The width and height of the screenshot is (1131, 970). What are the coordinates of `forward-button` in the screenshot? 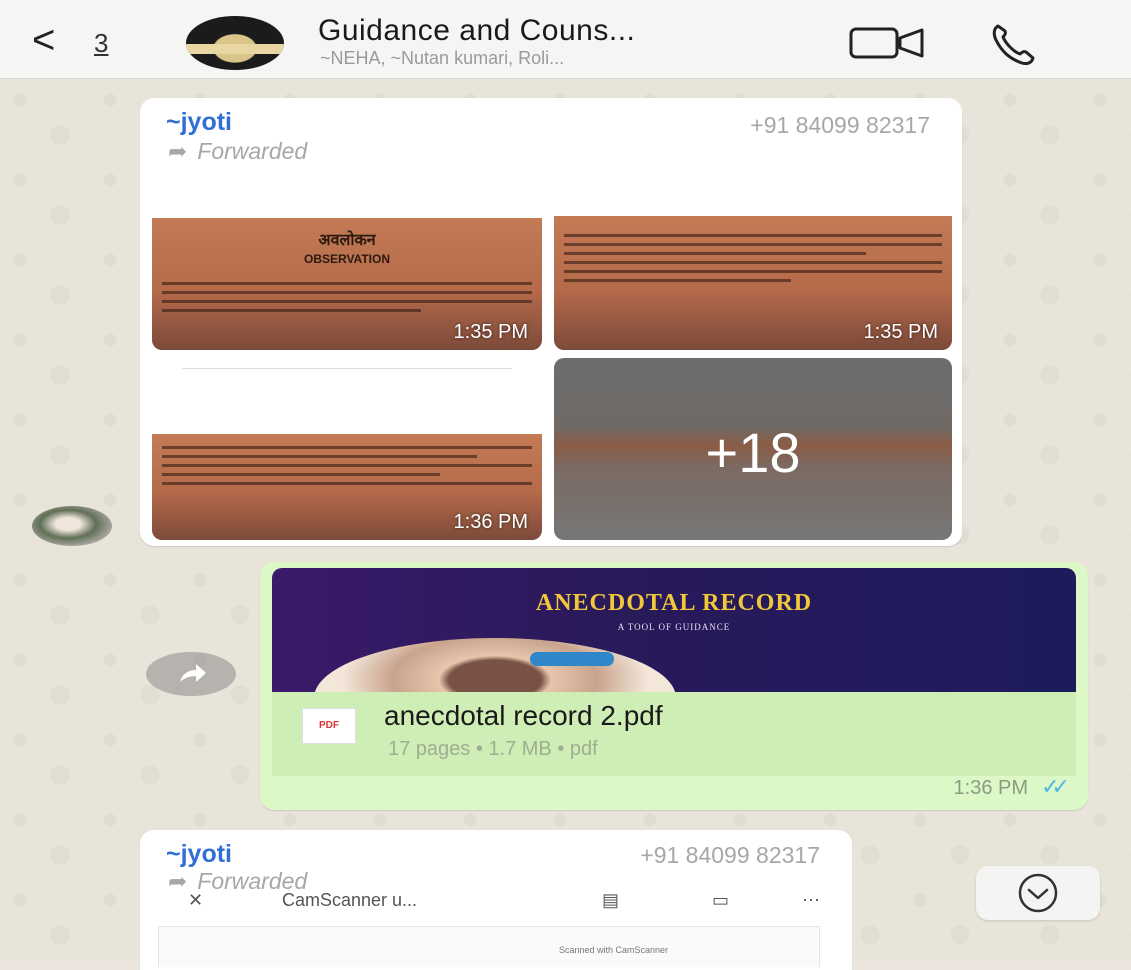 It's located at (191, 674).